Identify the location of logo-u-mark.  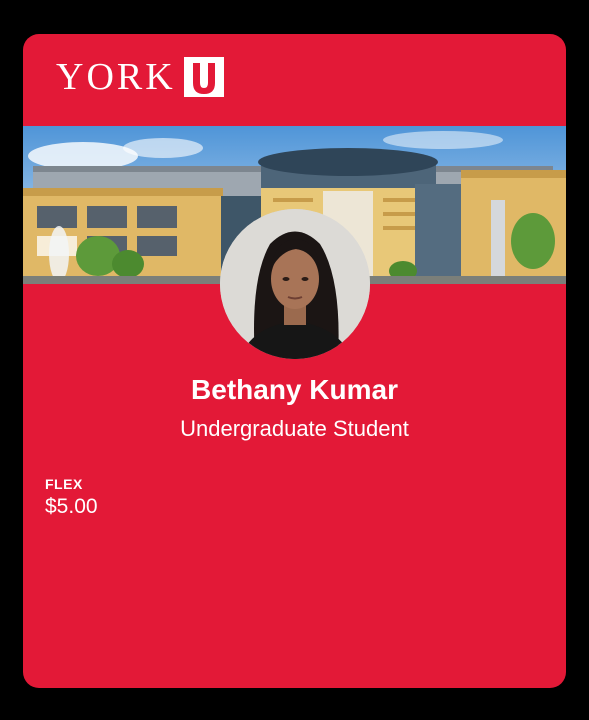
(203, 77).